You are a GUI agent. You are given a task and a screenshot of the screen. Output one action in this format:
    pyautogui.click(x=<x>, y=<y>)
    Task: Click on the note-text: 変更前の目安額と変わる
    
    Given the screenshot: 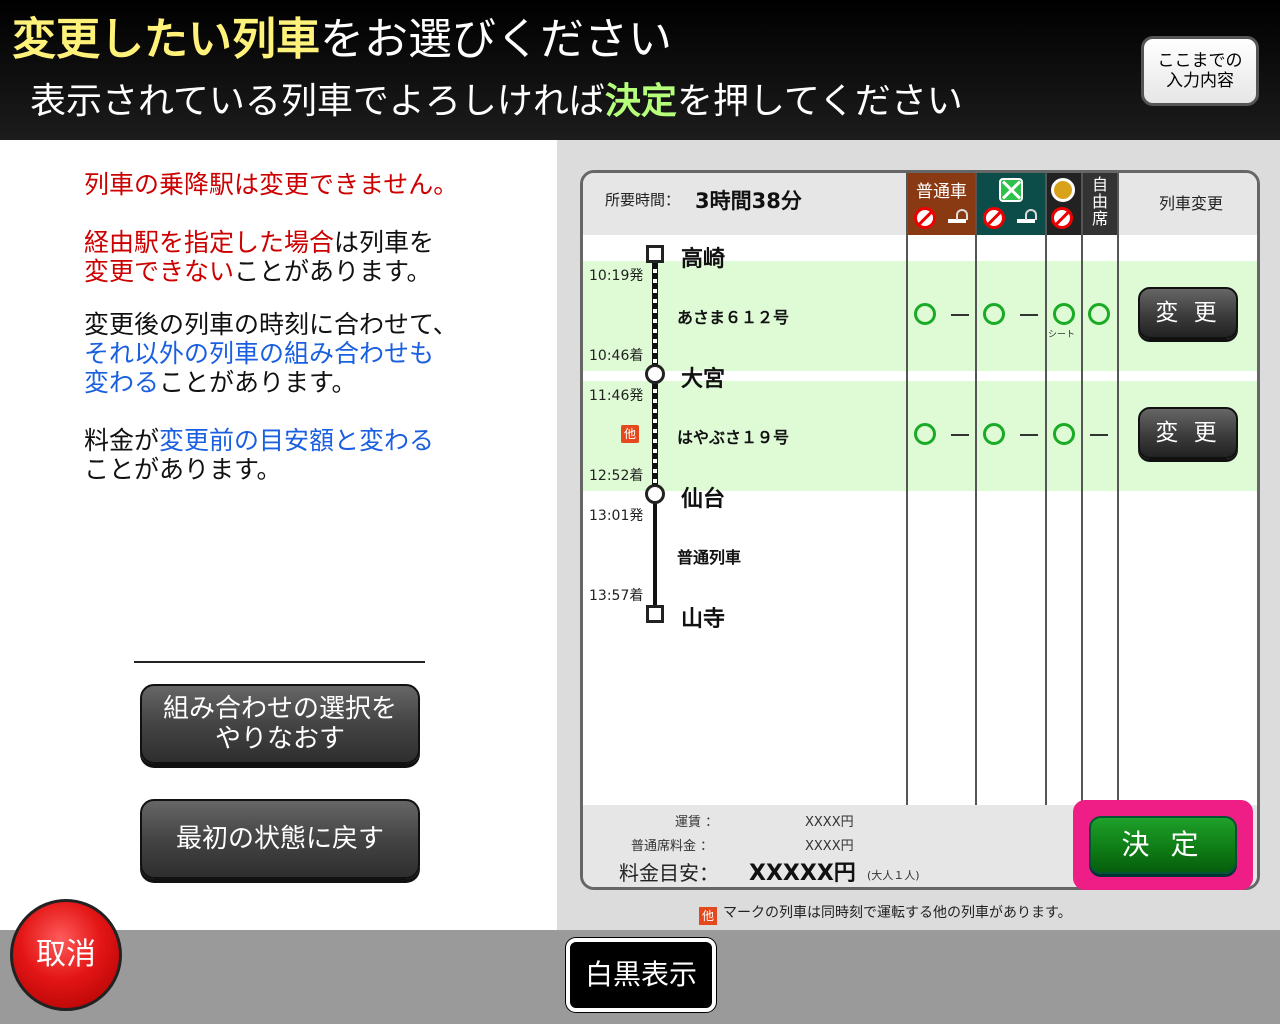 What is the action you would take?
    pyautogui.click(x=297, y=440)
    